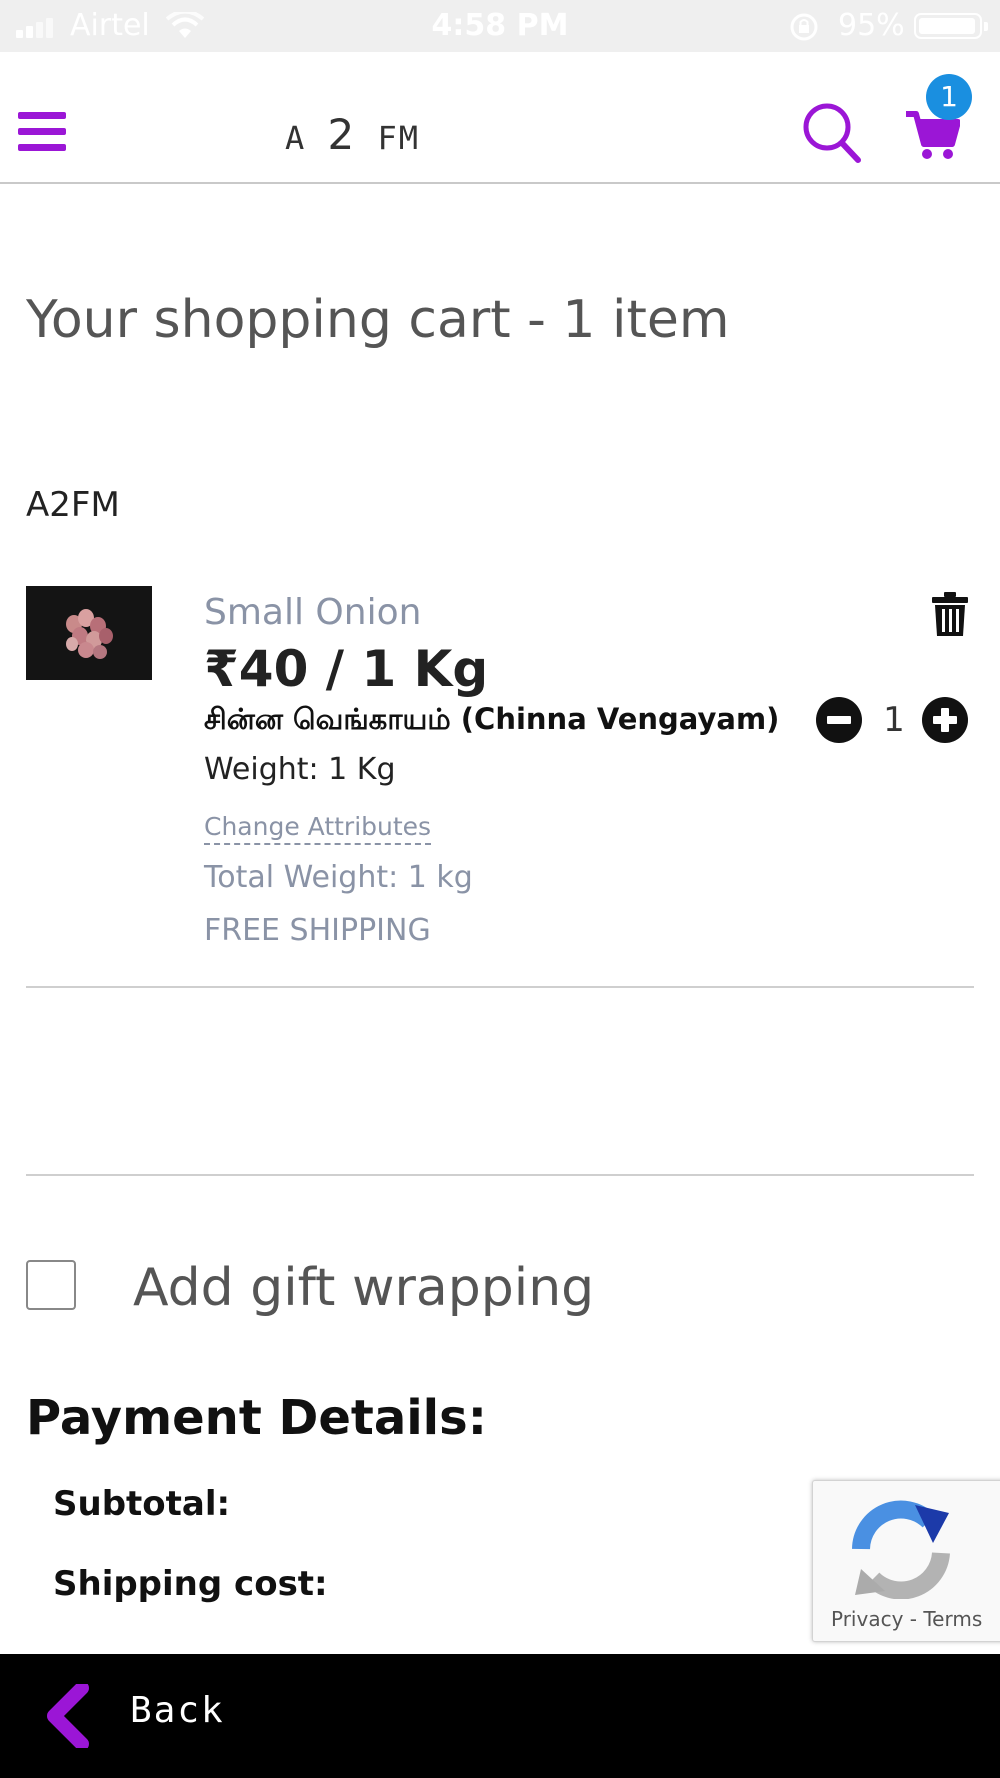  What do you see at coordinates (945, 720) in the screenshot?
I see `quantity-increase-icon` at bounding box center [945, 720].